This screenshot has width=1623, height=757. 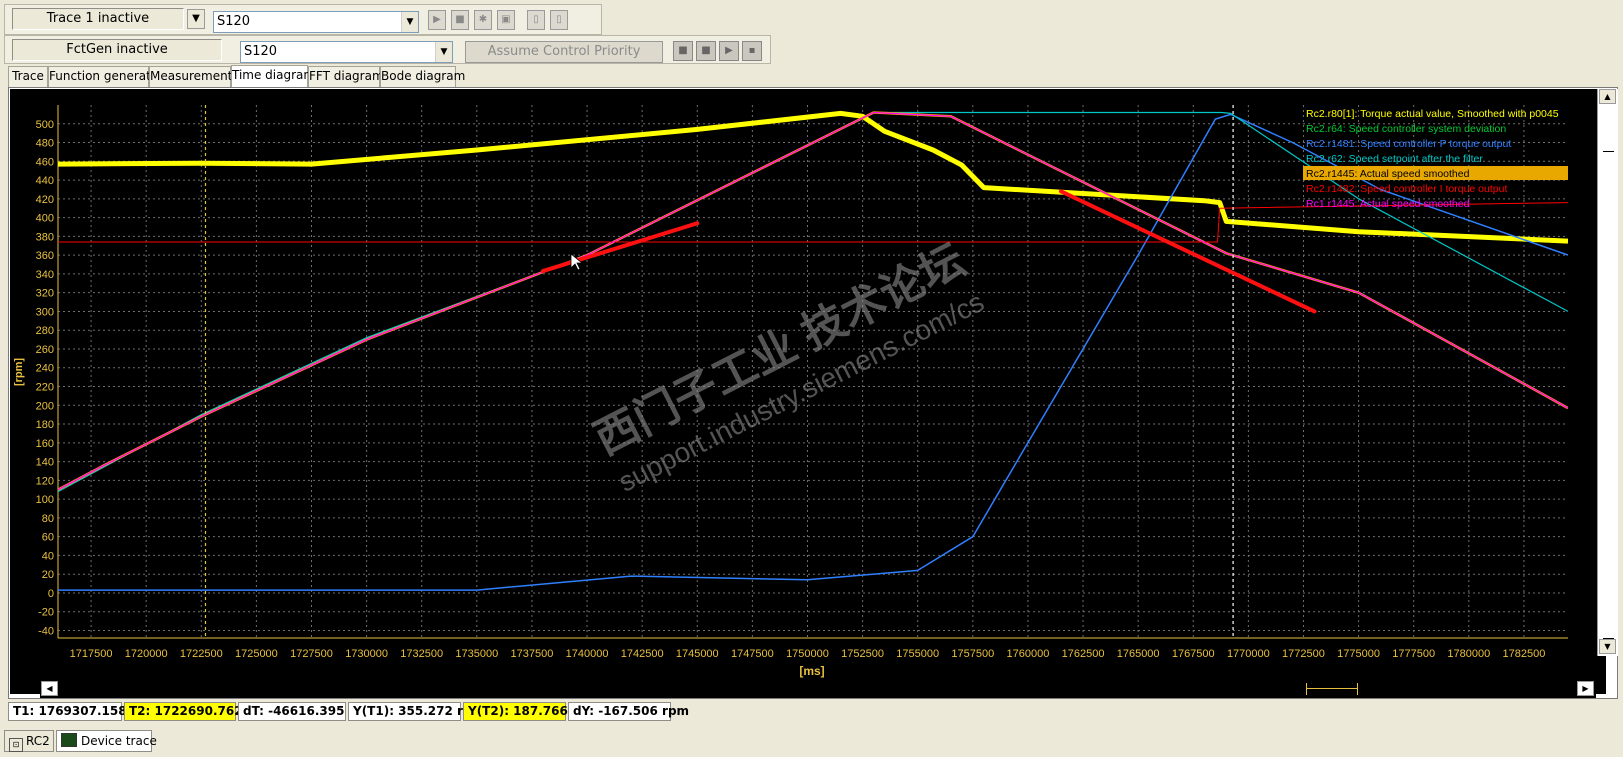 What do you see at coordinates (45, 369) in the screenshot?
I see `y-tick-label: 240` at bounding box center [45, 369].